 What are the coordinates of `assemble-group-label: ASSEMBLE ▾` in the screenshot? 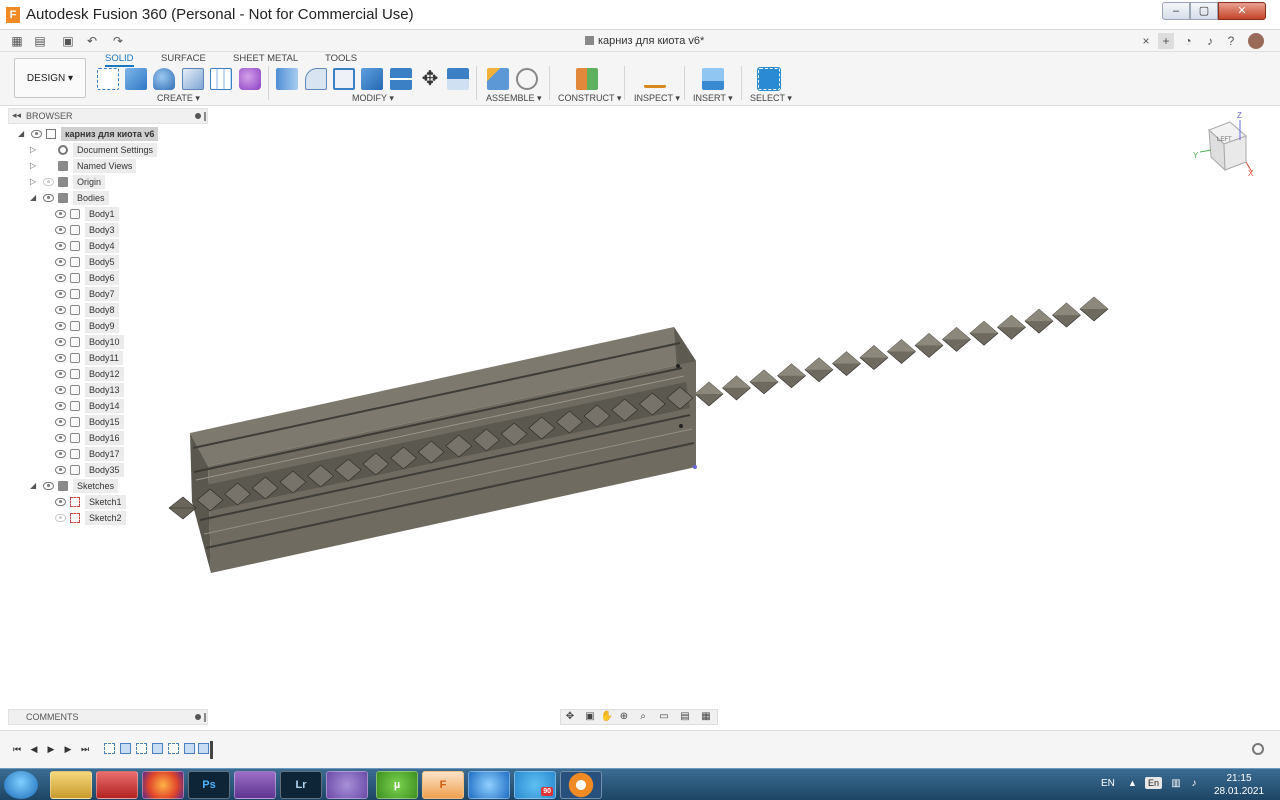 It's located at (514, 98).